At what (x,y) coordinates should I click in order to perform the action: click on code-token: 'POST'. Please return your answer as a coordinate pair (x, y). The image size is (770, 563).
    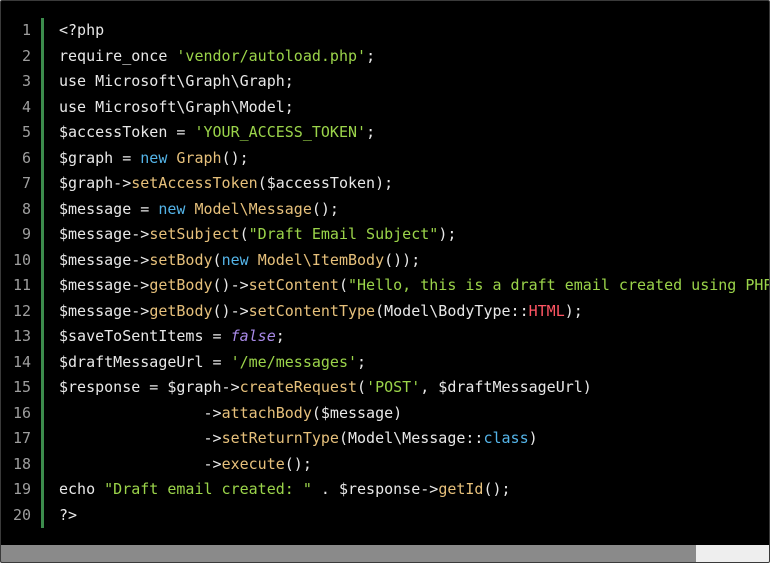
    Looking at the image, I should click on (393, 387).